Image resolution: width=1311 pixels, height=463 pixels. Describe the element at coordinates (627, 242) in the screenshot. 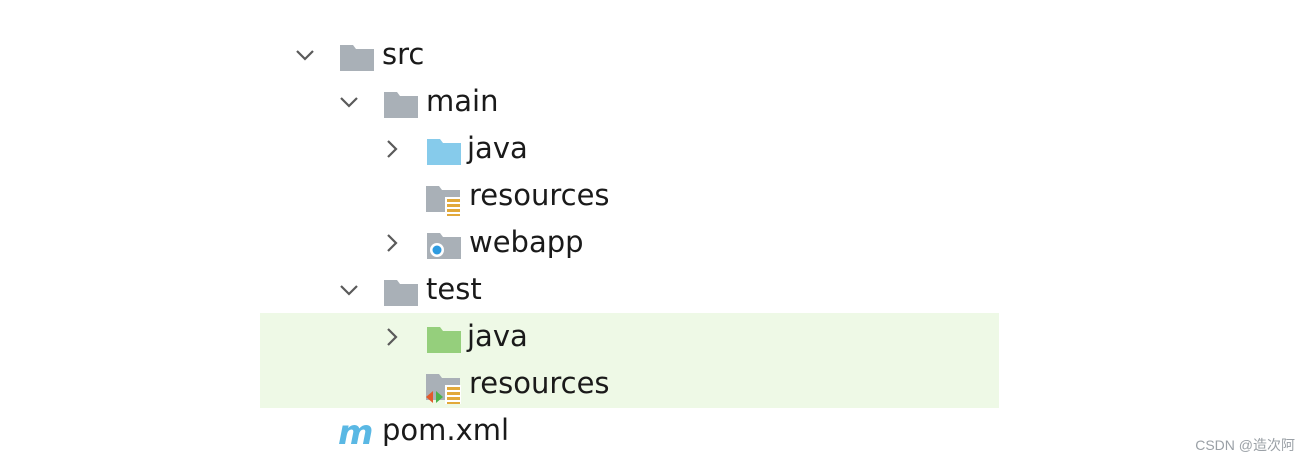

I see `tree-node-webapp: webapp` at that location.